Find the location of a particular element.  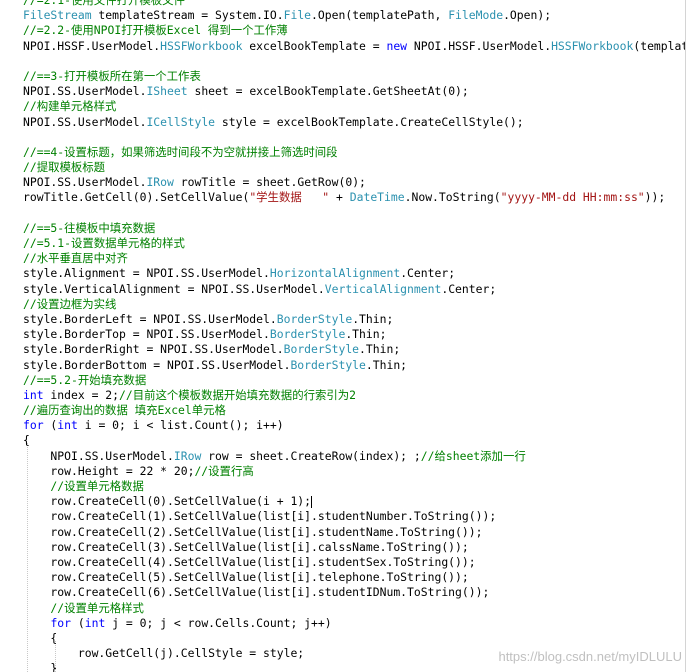

code-token: "yyyy-MM-dd HH:mm:ss" is located at coordinates (572, 197).